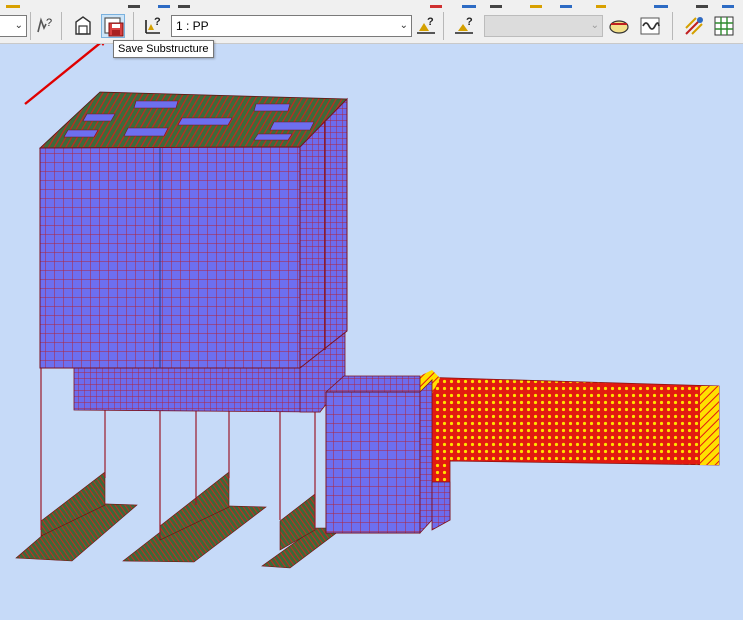 The image size is (743, 620). I want to click on save-substructure-icon, so click(114, 27).